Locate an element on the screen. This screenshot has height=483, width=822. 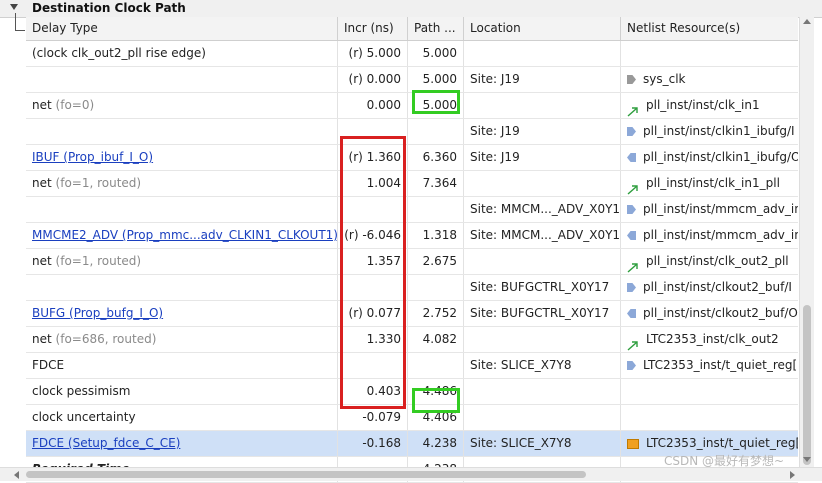
delay-type-link: IBUF (Prop_ibuf_I_O) is located at coordinates (92, 157).